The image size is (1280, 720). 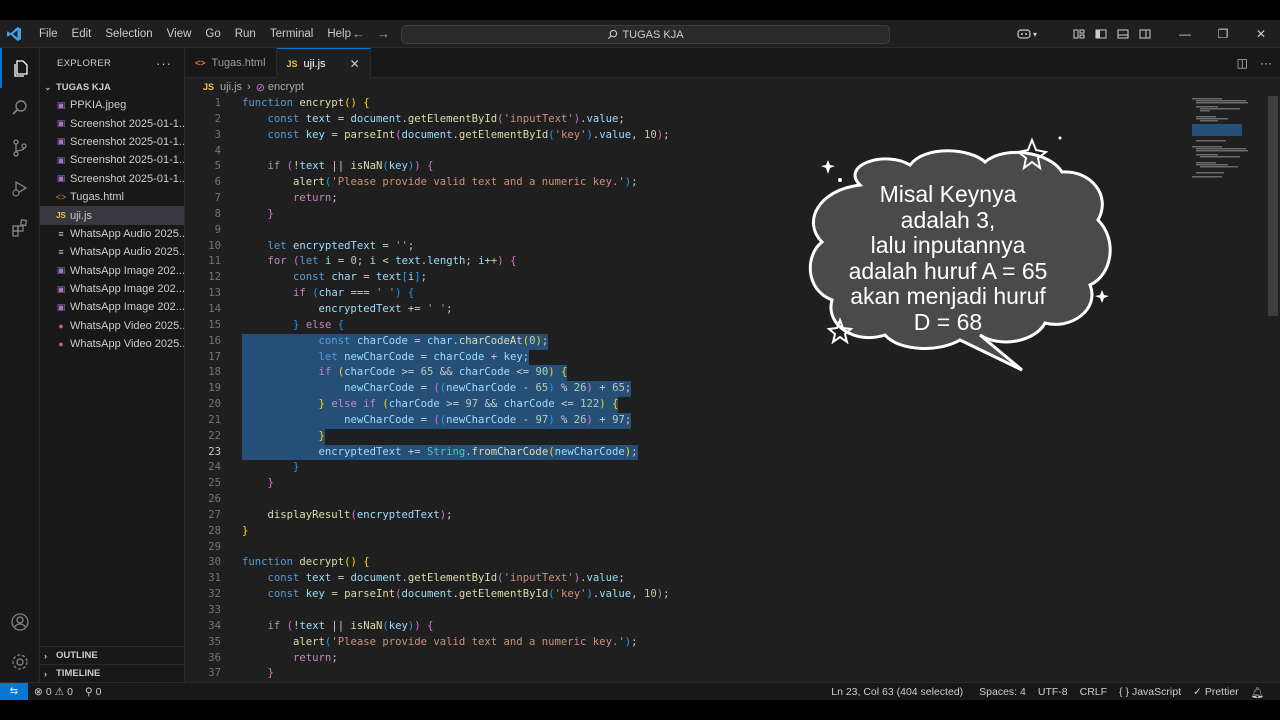 What do you see at coordinates (61, 178) in the screenshot?
I see `image-file-icon: ▣` at bounding box center [61, 178].